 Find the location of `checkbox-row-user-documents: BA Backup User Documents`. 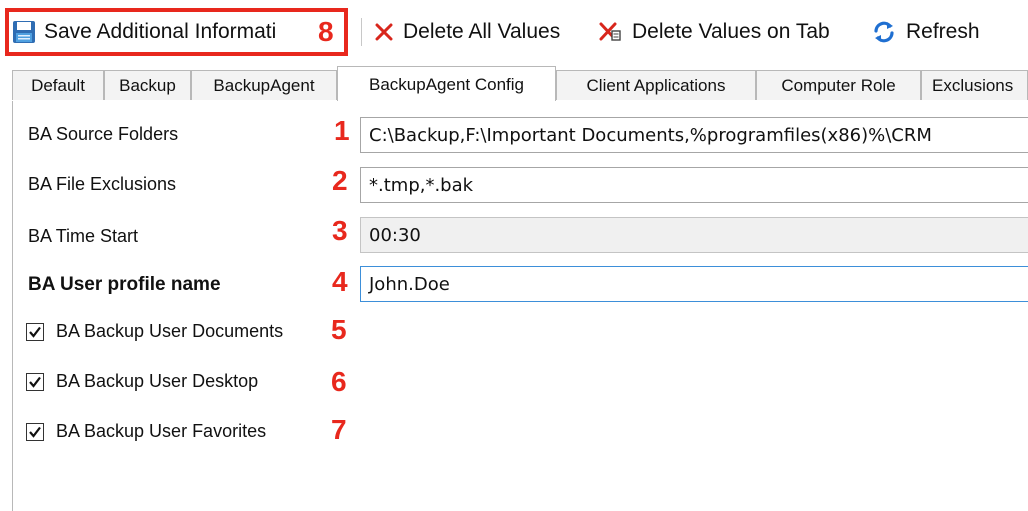

checkbox-row-user-documents: BA Backup User Documents is located at coordinates (154, 331).